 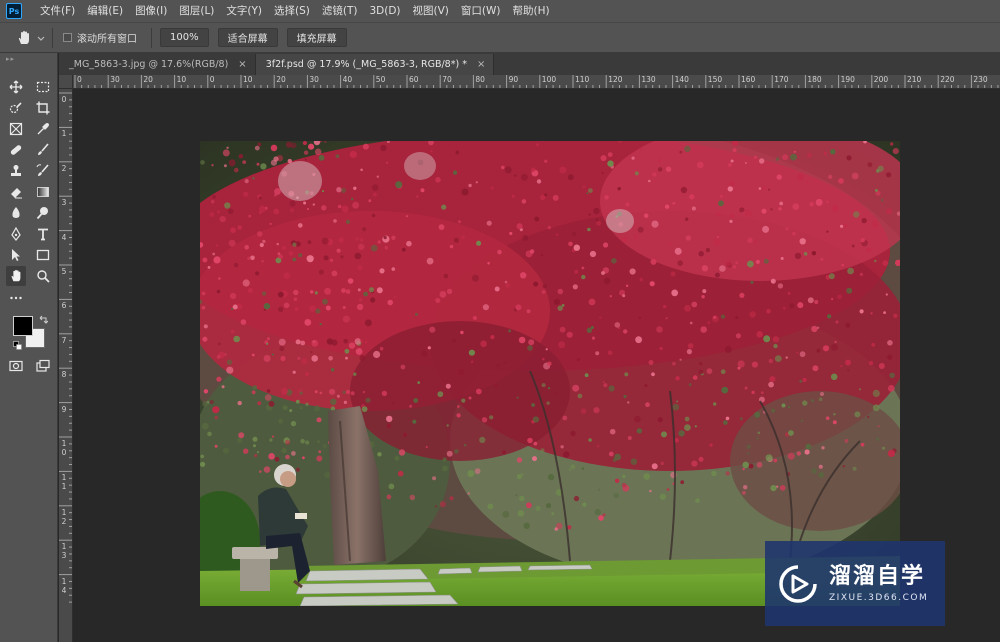 I want to click on dodge-tool-icon, so click(x=43, y=213).